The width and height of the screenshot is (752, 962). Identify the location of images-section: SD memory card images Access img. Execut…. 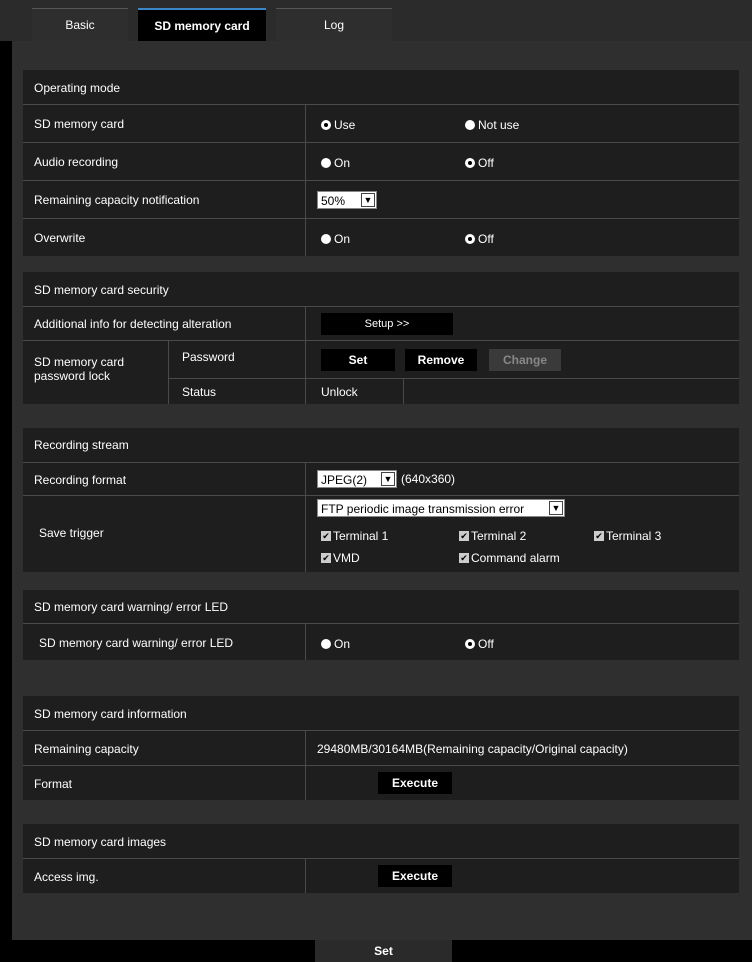
(381, 858).